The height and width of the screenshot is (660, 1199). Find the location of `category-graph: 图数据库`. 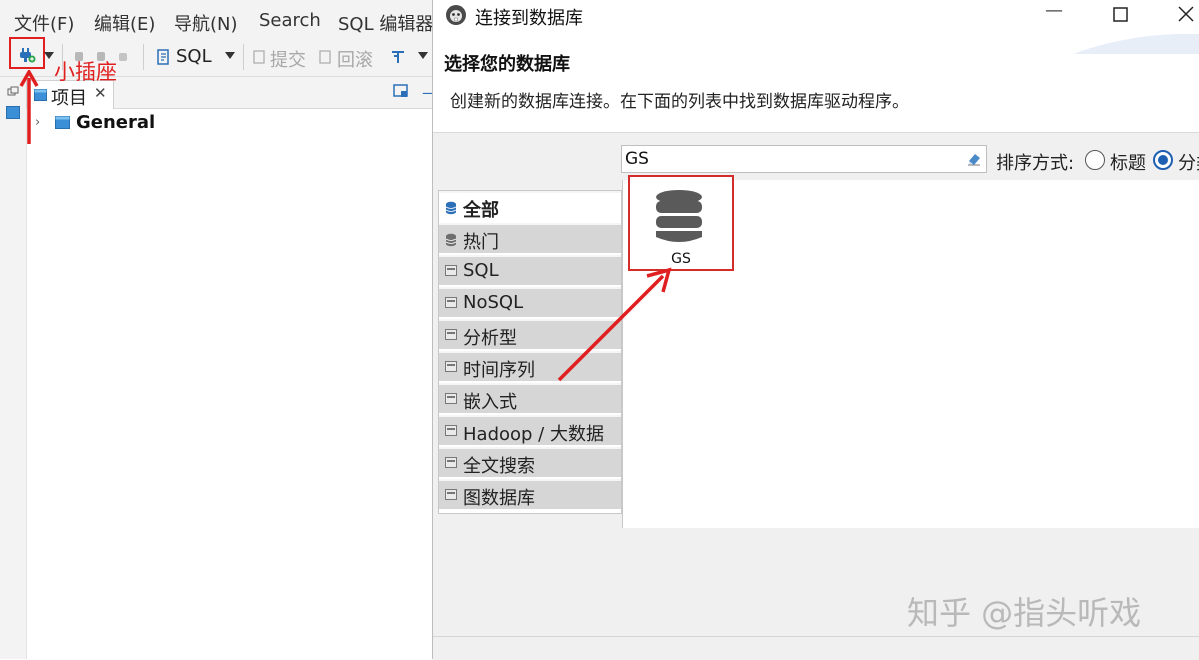

category-graph: 图数据库 is located at coordinates (530, 494).